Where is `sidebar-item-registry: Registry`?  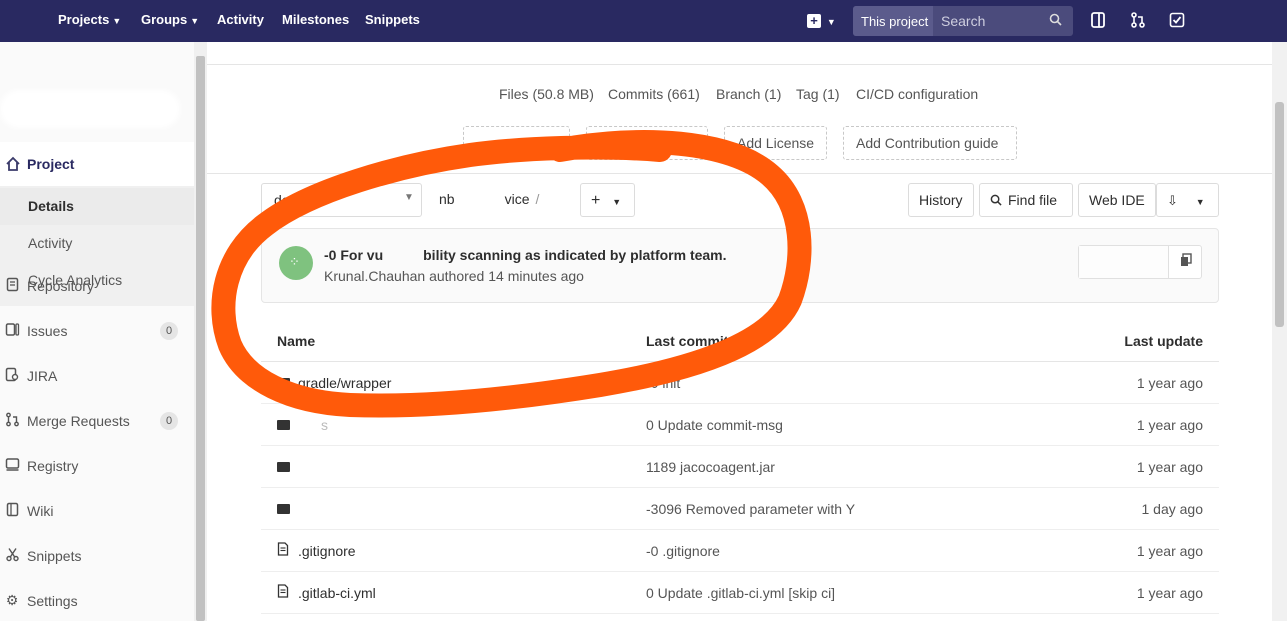 sidebar-item-registry: Registry is located at coordinates (97, 466).